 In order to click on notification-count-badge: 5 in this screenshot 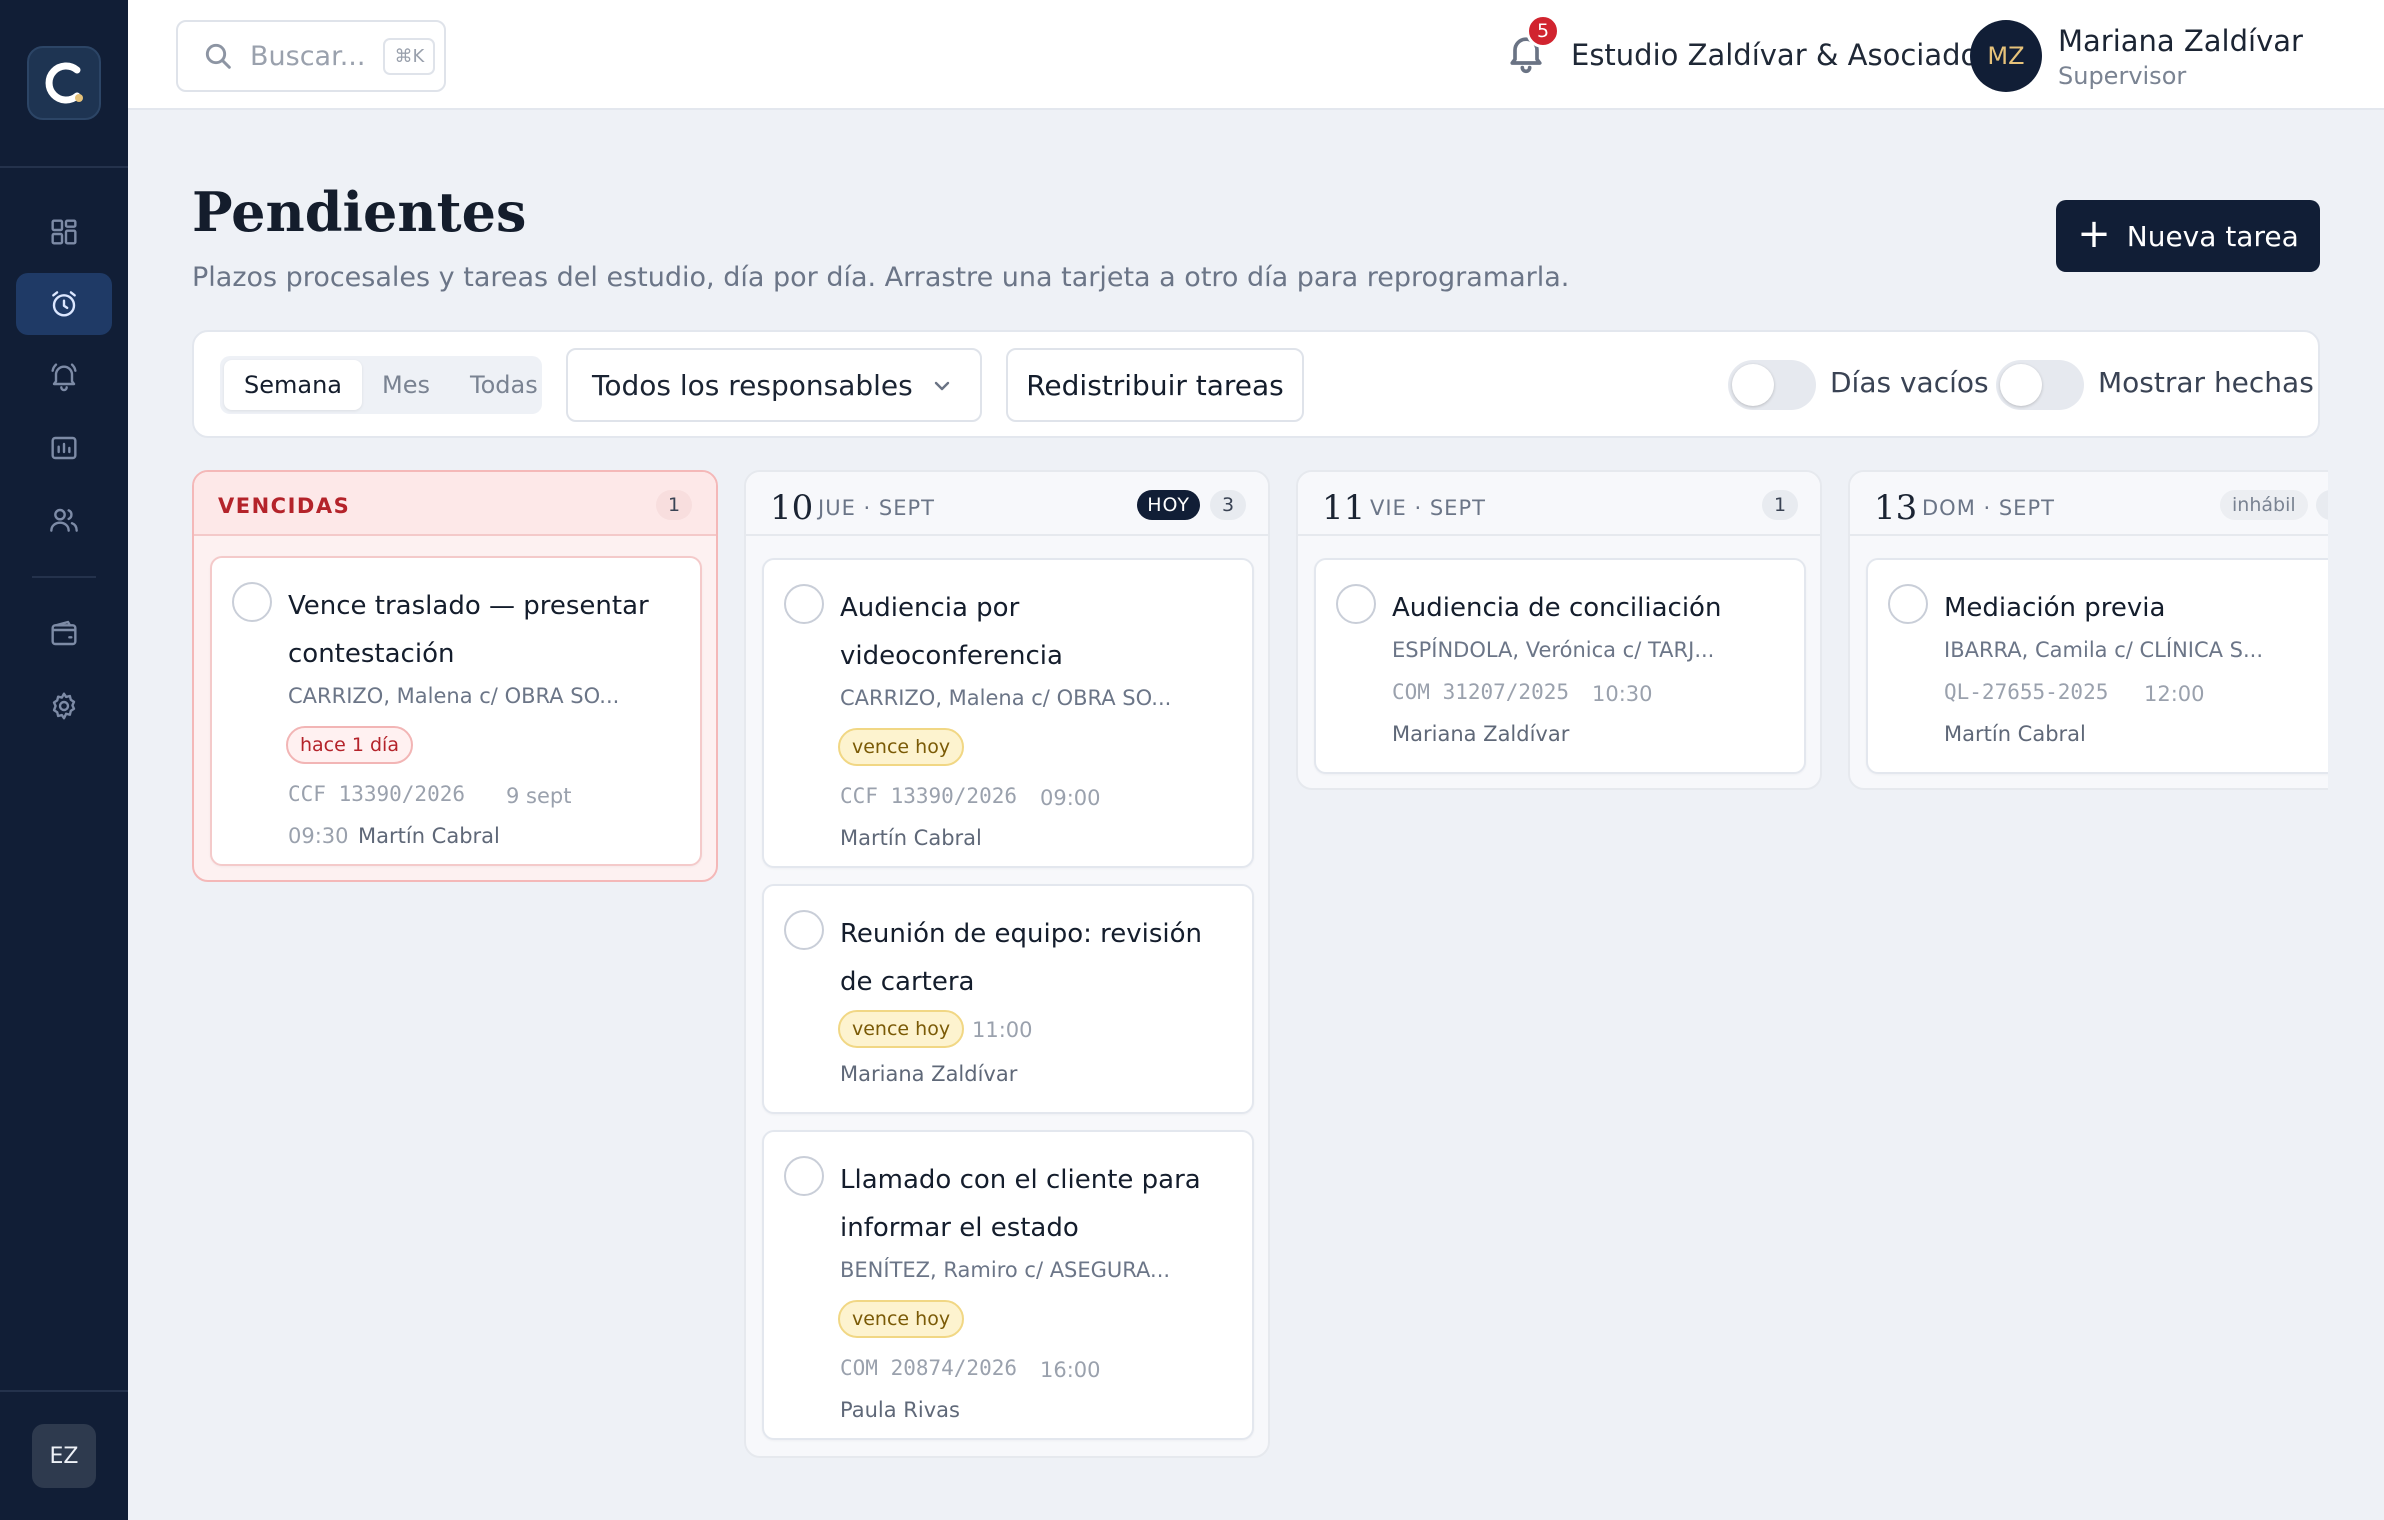, I will do `click(1543, 31)`.